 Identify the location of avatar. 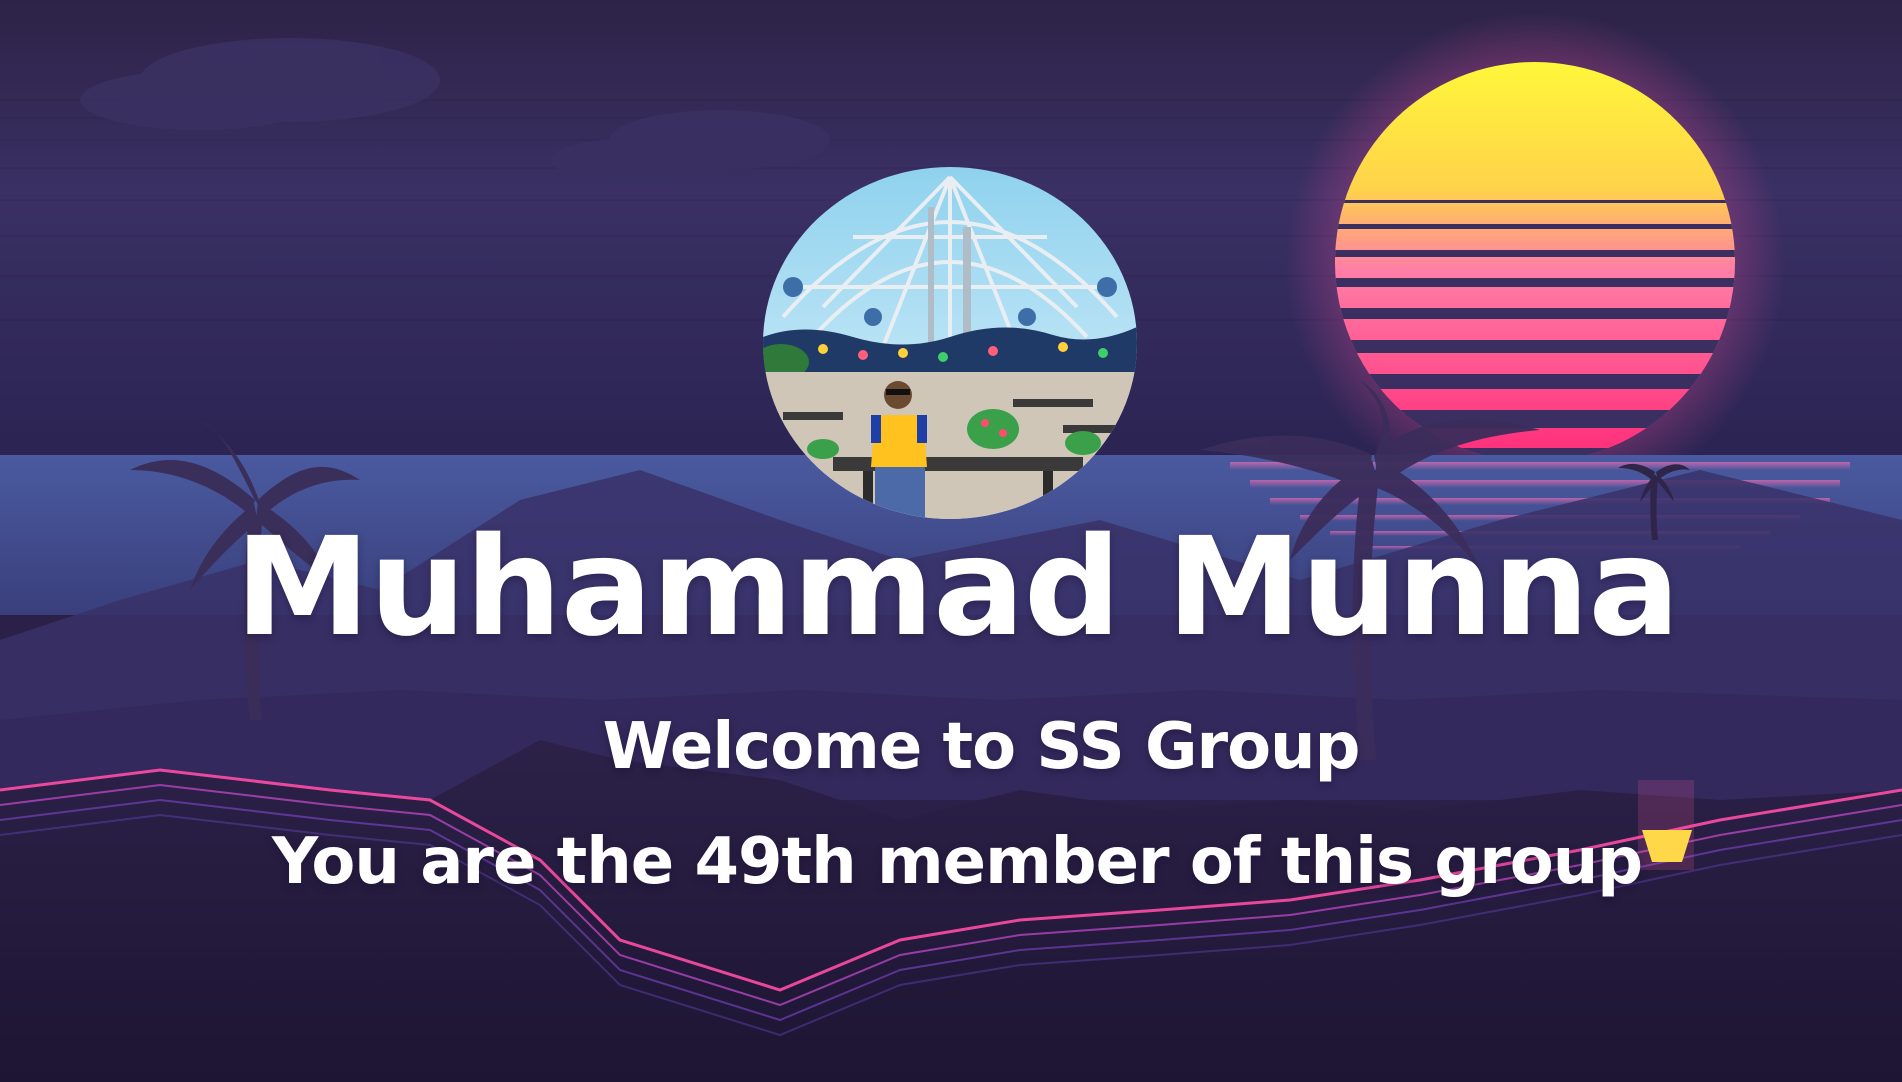
(950, 343).